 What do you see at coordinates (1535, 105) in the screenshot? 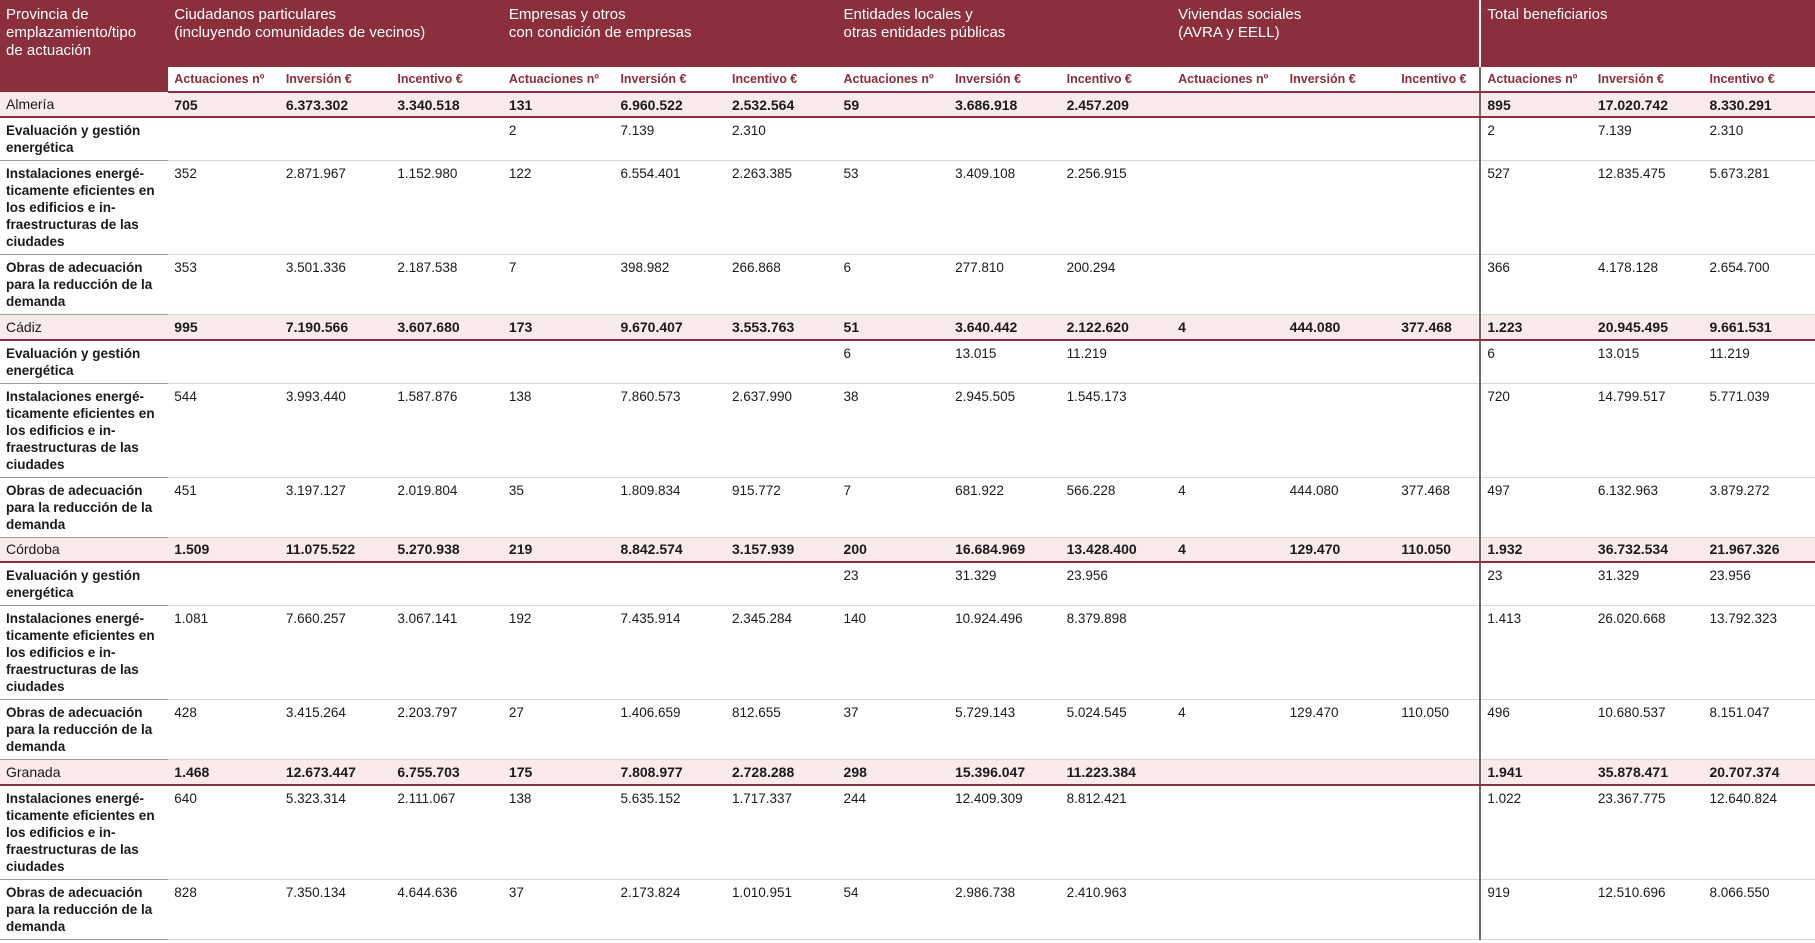
I see `table-cell: 895` at bounding box center [1535, 105].